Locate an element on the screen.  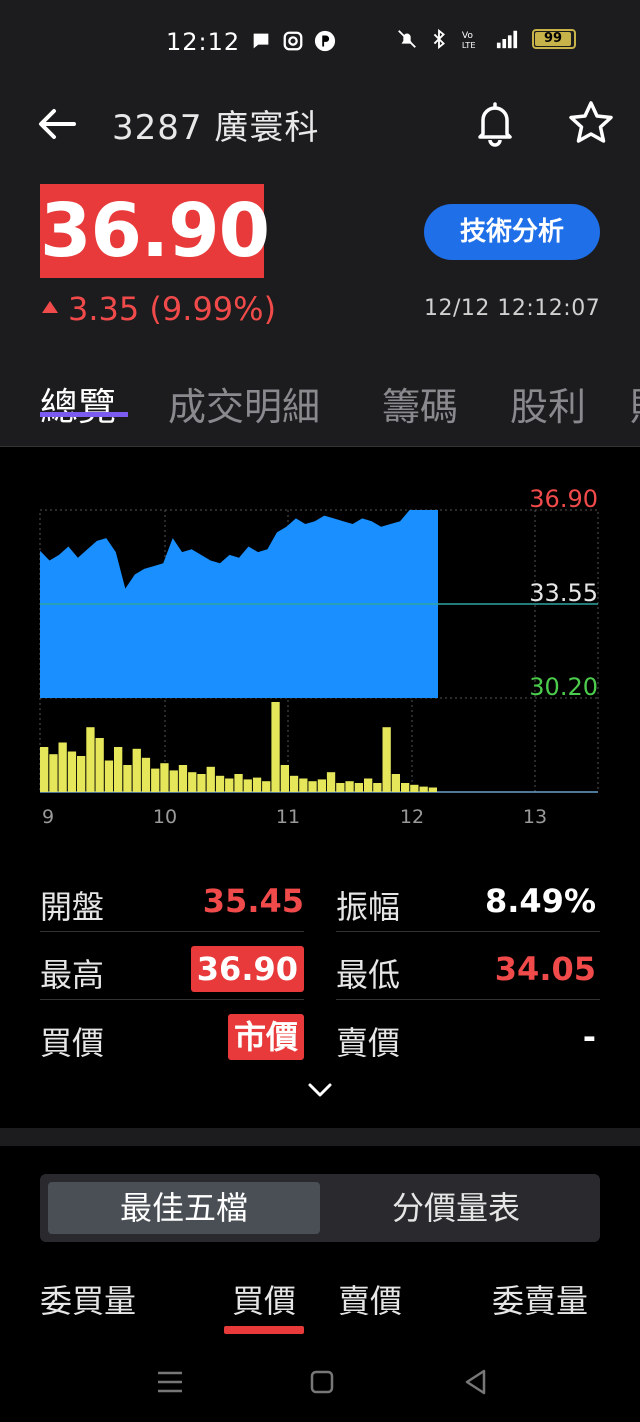
chevron-down-icon is located at coordinates (320, 1090).